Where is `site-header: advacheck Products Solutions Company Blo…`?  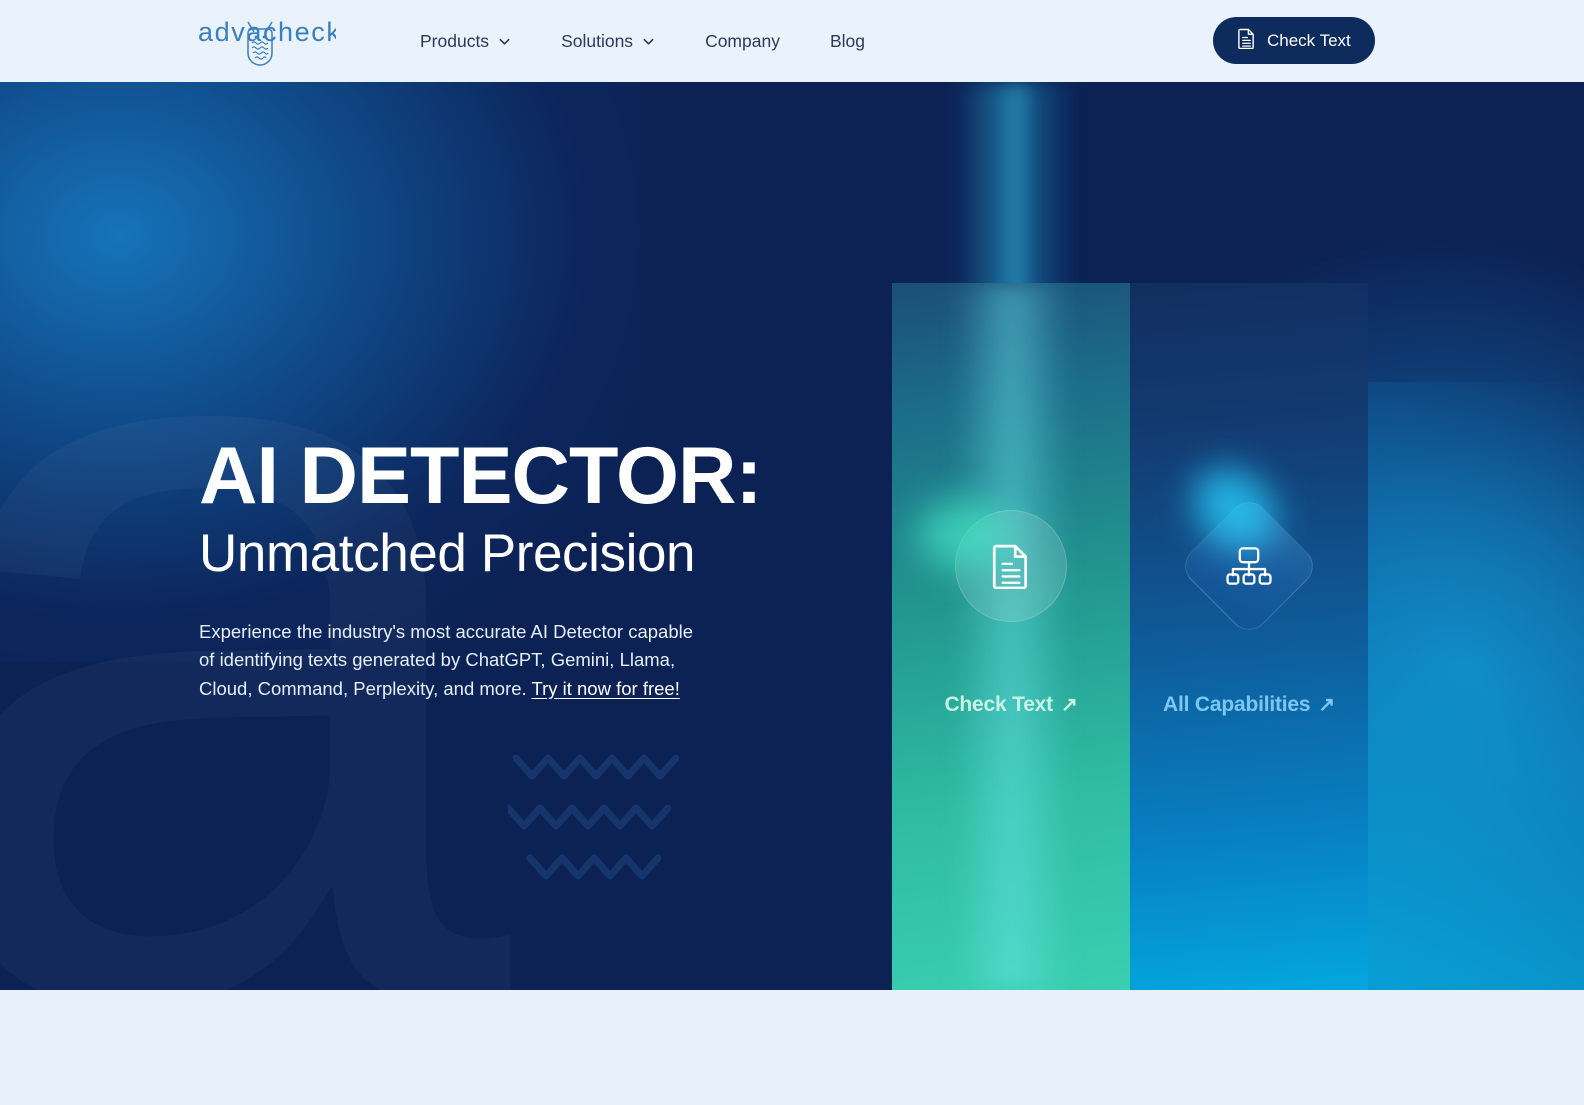 site-header: advacheck Products Solutions Company Blo… is located at coordinates (792, 41).